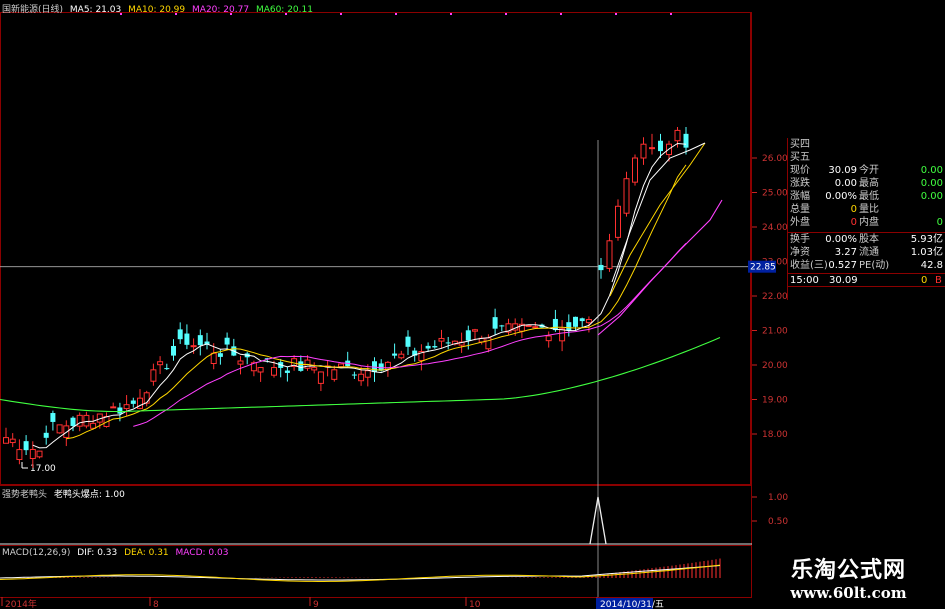  What do you see at coordinates (800, 144) in the screenshot?
I see `buy4-row: 买四` at bounding box center [800, 144].